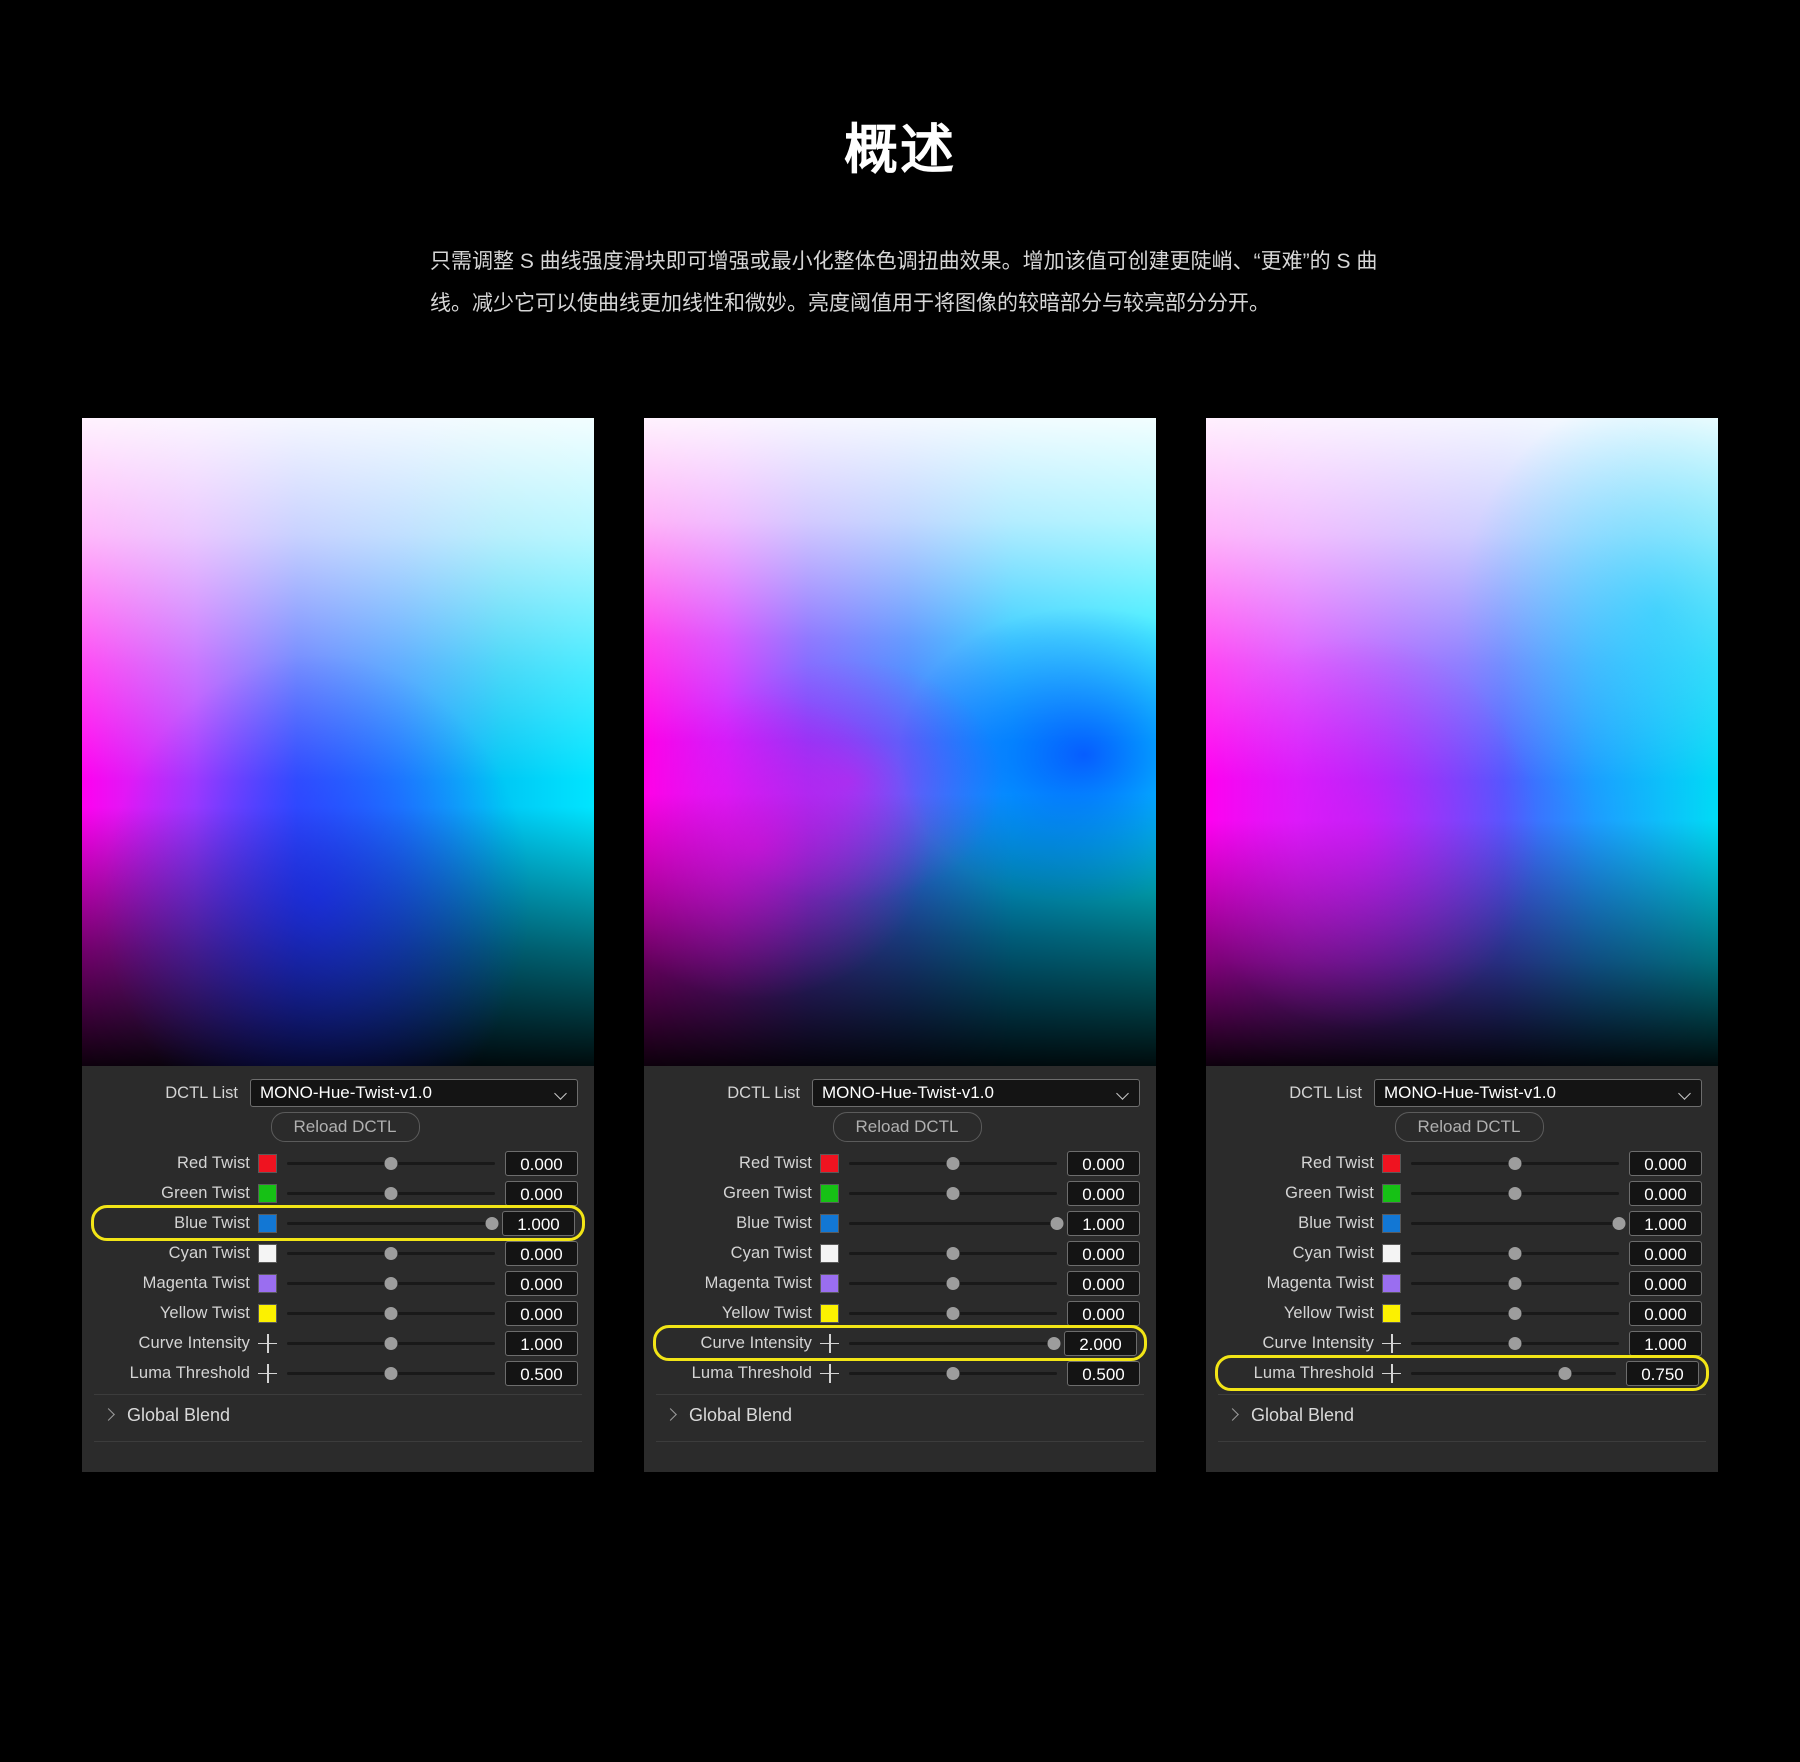  I want to click on param-value-field: 0.500, so click(541, 1373).